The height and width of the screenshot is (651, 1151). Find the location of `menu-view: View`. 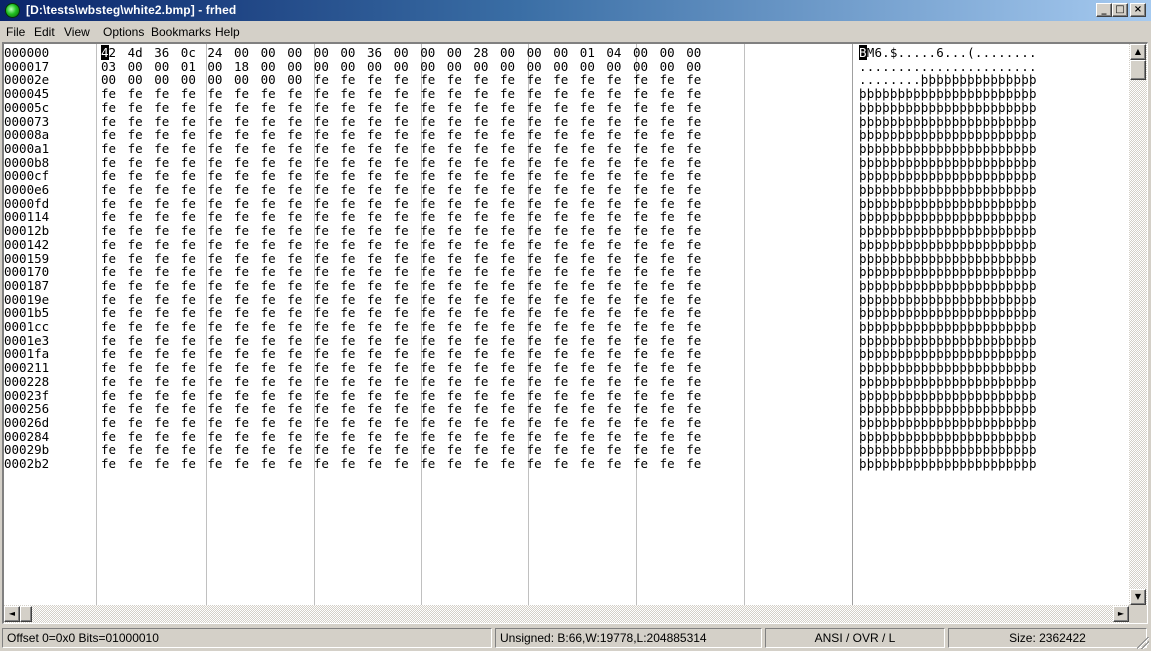

menu-view: View is located at coordinates (77, 32).